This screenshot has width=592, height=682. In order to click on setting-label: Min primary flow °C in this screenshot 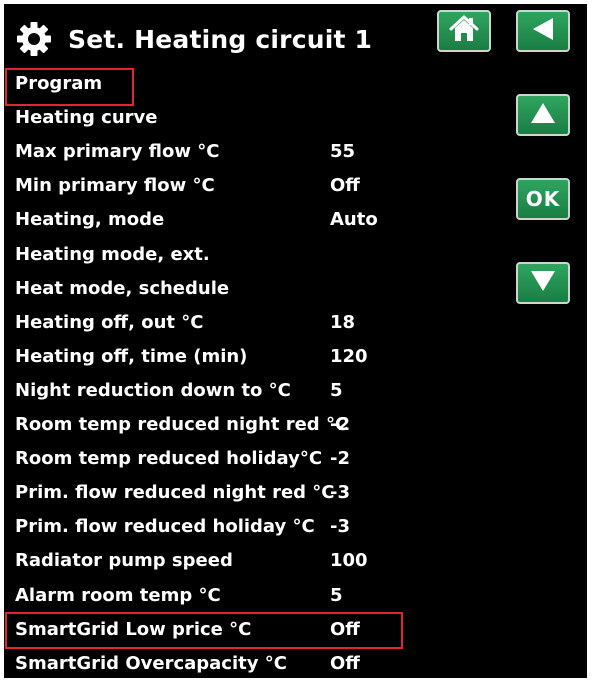, I will do `click(115, 186)`.